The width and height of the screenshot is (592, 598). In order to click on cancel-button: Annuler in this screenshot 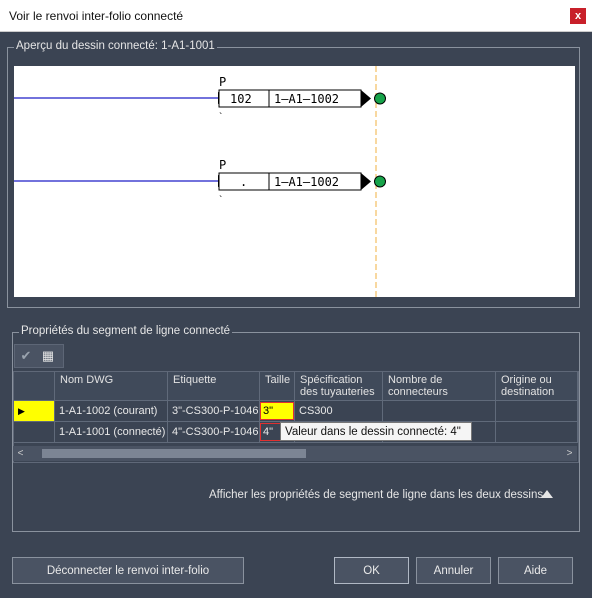, I will do `click(453, 570)`.